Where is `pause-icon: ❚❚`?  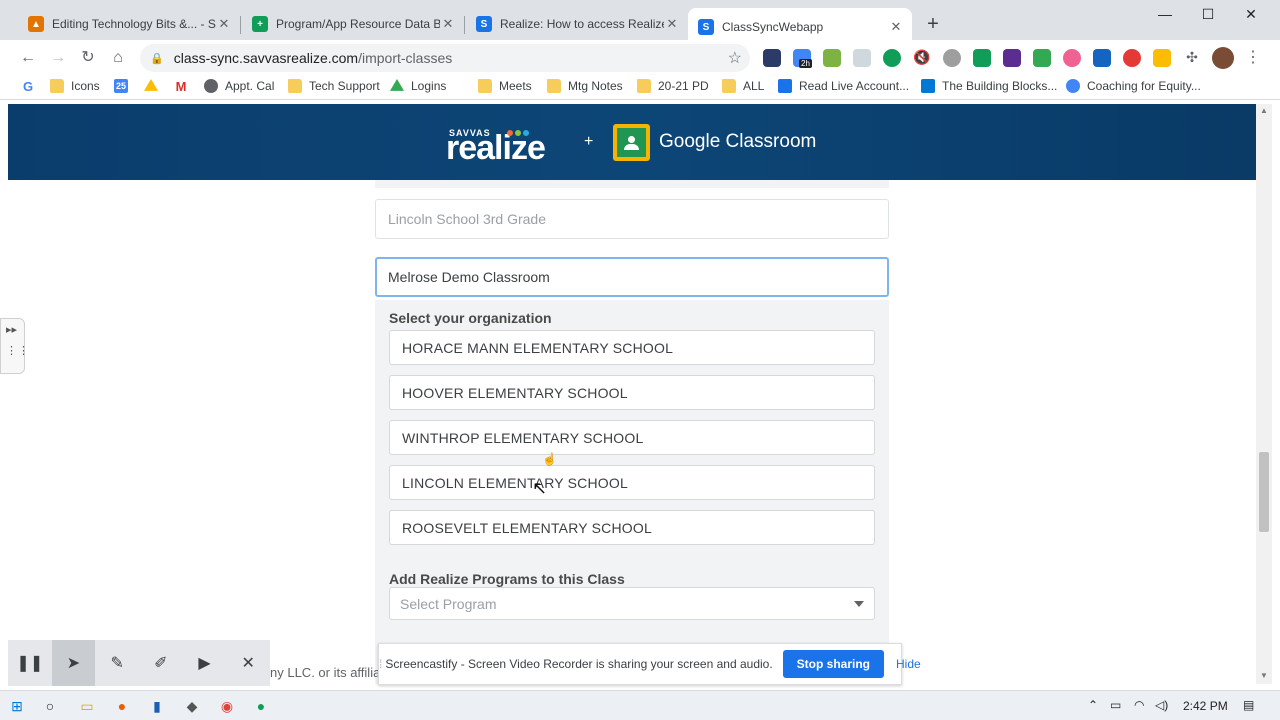 pause-icon: ❚❚ is located at coordinates (30, 663).